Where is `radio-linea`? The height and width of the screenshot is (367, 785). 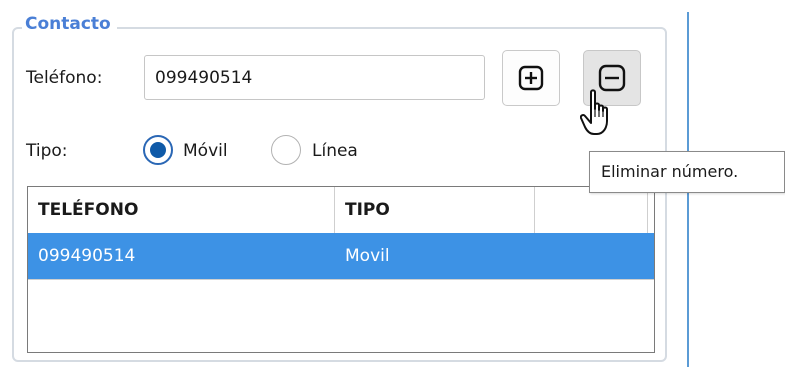 radio-linea is located at coordinates (286, 150).